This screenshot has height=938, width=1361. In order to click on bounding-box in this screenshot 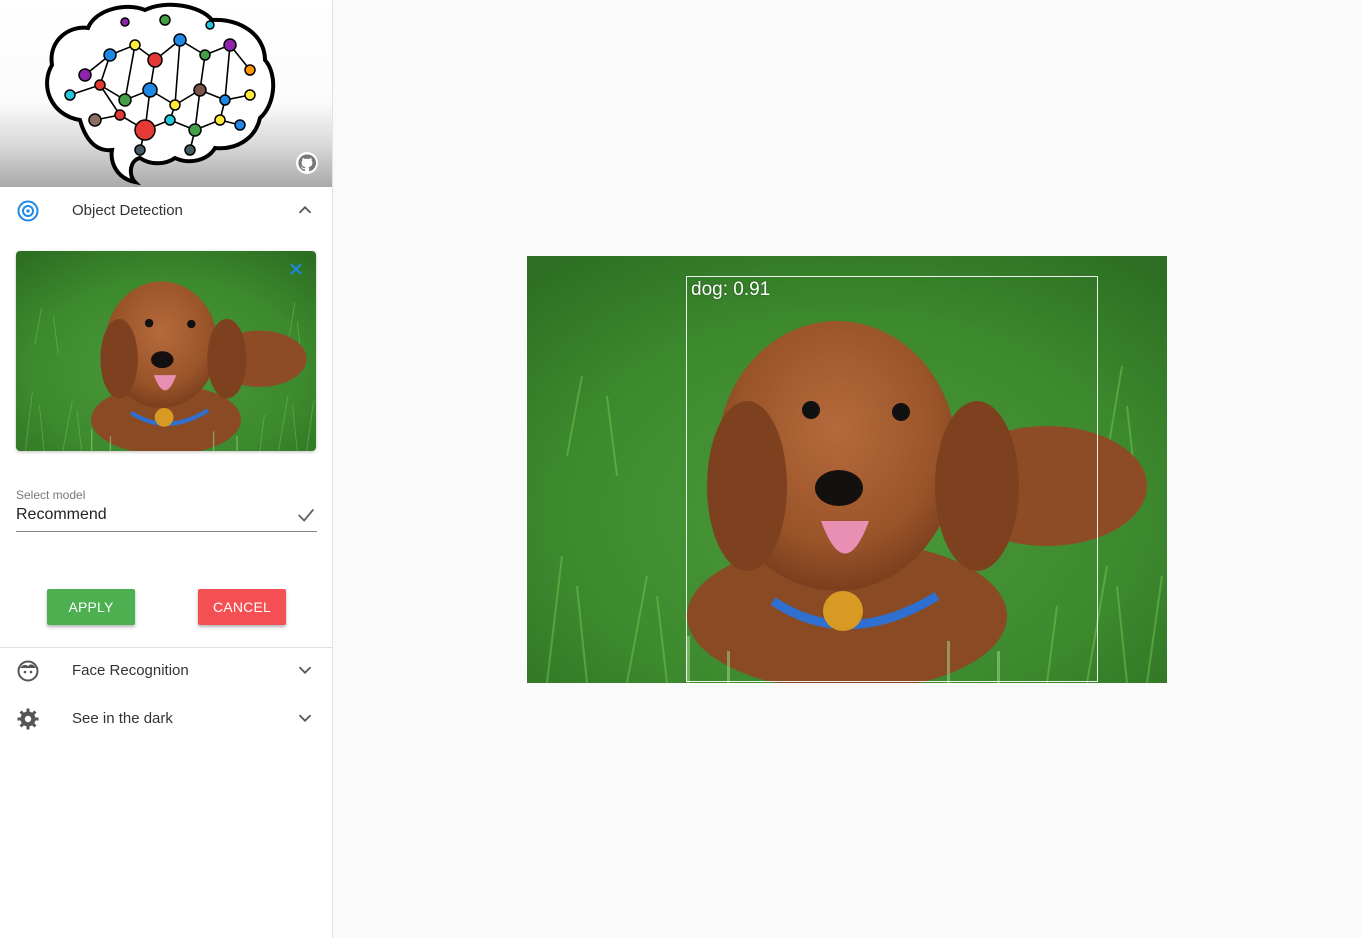, I will do `click(892, 479)`.